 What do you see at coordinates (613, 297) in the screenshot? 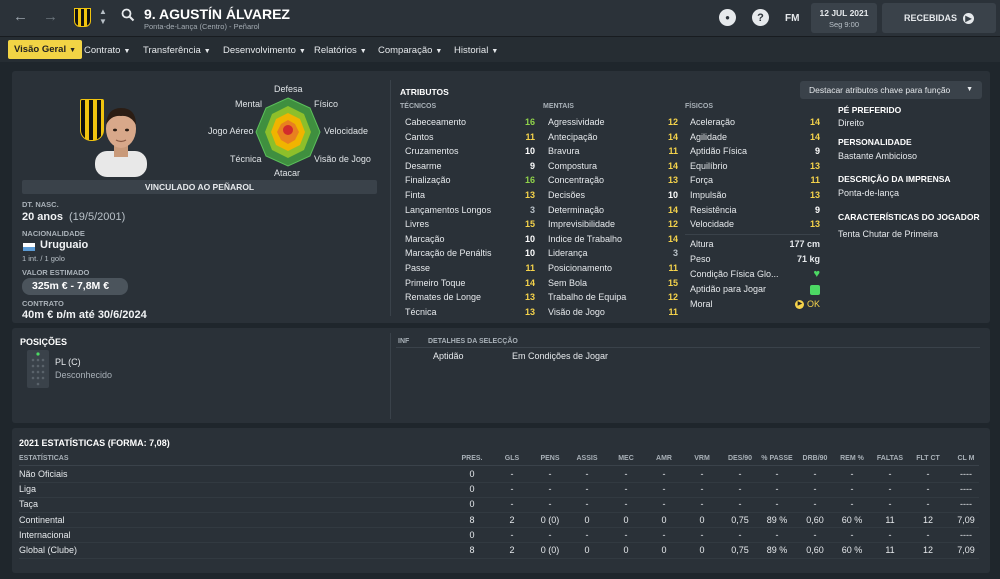
I see `attribute-row: Trabalho de Equipa 12` at bounding box center [613, 297].